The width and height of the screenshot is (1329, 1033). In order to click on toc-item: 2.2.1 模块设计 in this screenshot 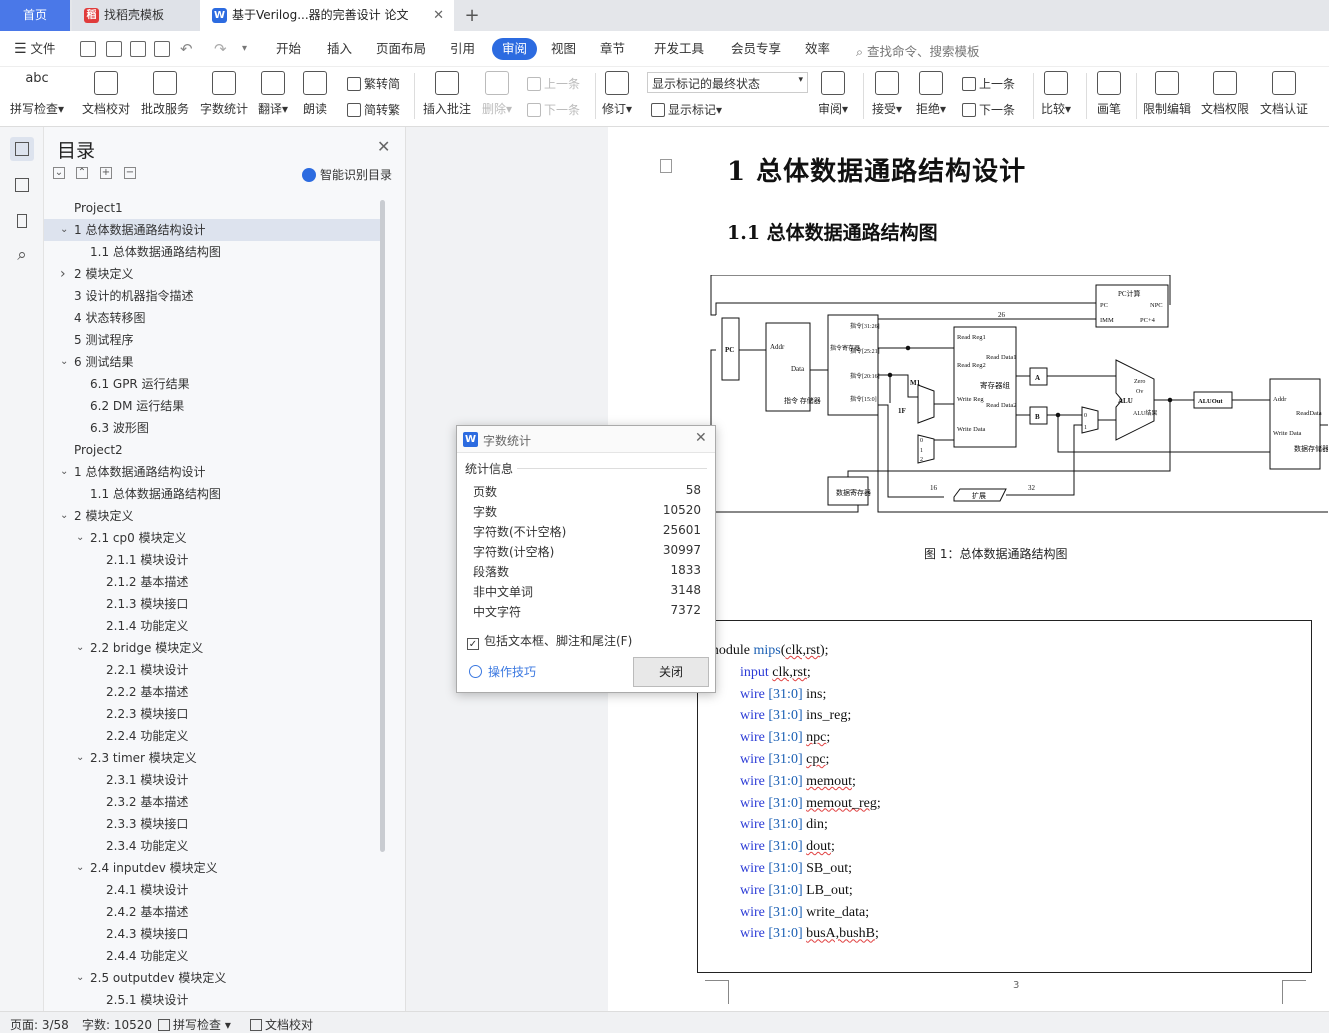, I will do `click(212, 670)`.